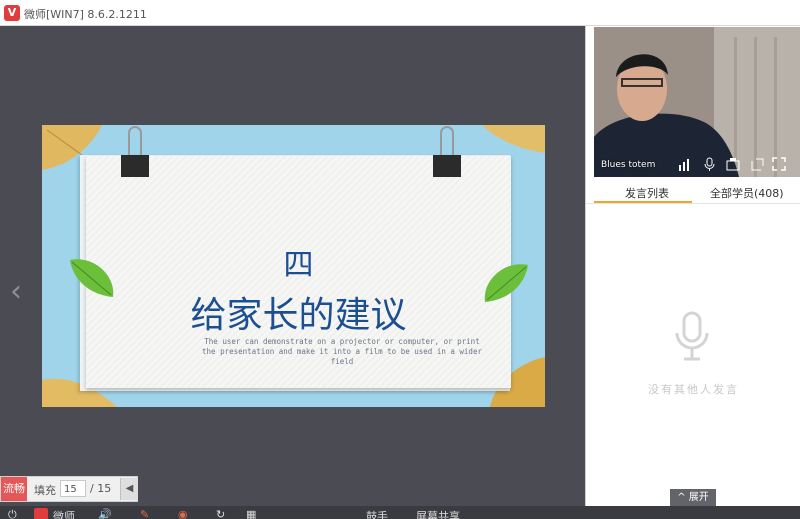  What do you see at coordinates (684, 165) in the screenshot?
I see `signal-icon` at bounding box center [684, 165].